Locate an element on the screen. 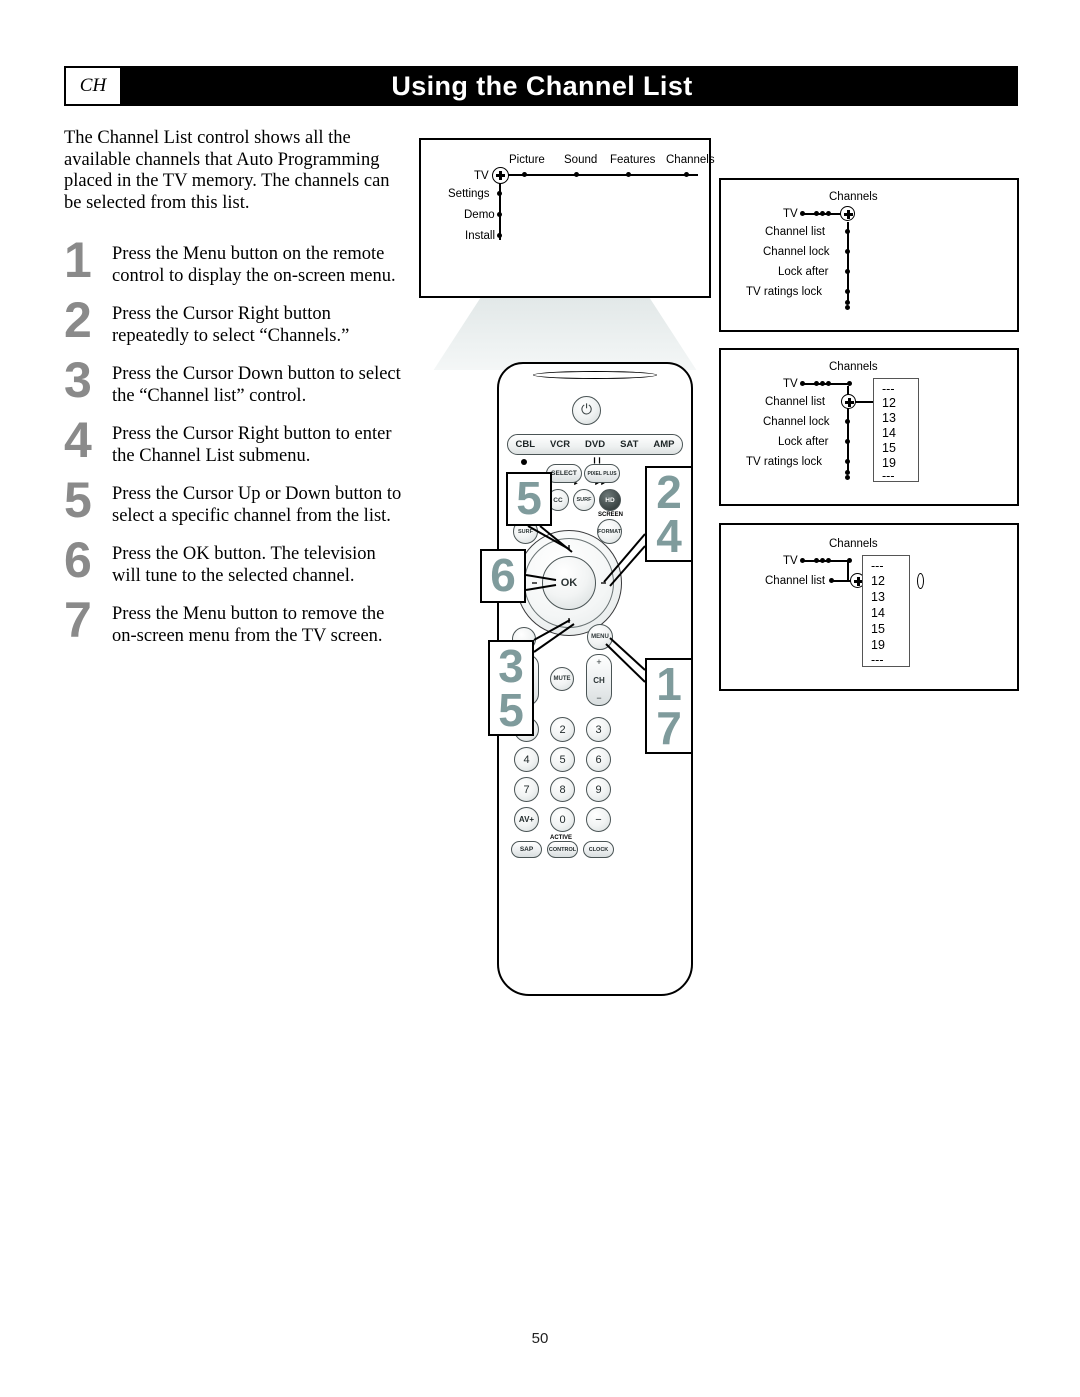  callout-leader-lines is located at coordinates (585, 604).